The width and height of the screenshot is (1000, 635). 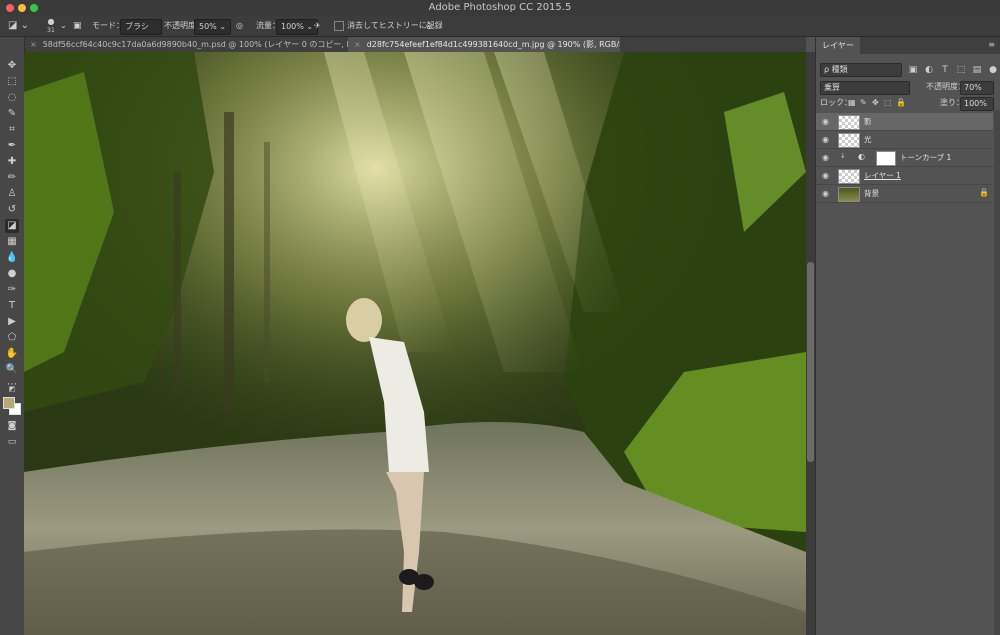 I want to click on lock-image-icon: ✎, so click(x=863, y=103).